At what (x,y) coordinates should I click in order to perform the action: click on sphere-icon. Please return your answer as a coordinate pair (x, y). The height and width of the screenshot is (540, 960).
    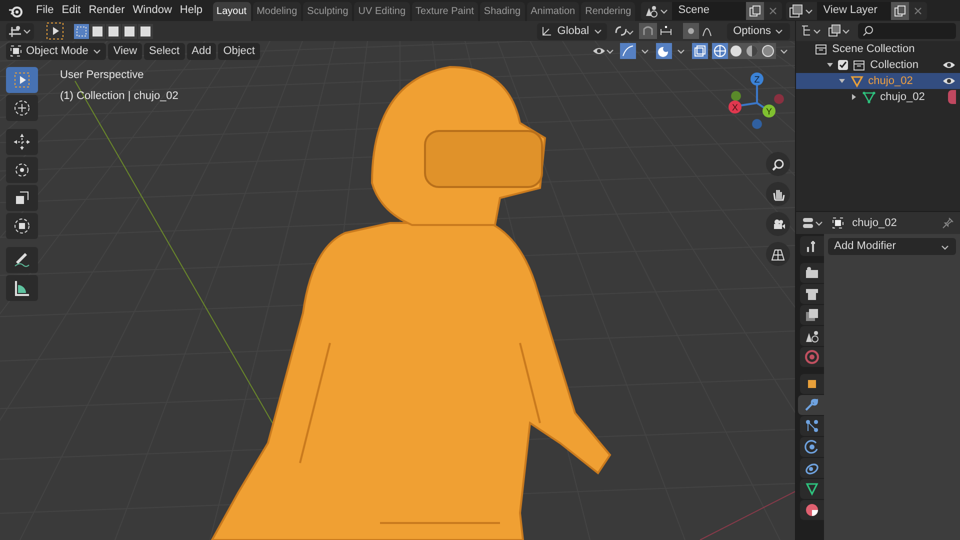
    Looking at the image, I should click on (812, 510).